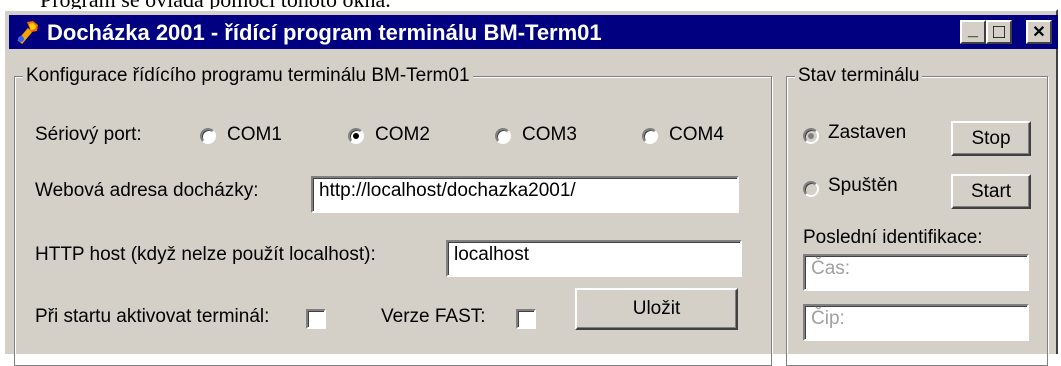 The height and width of the screenshot is (366, 1061). What do you see at coordinates (650, 136) in the screenshot?
I see `radio-com4-indicator` at bounding box center [650, 136].